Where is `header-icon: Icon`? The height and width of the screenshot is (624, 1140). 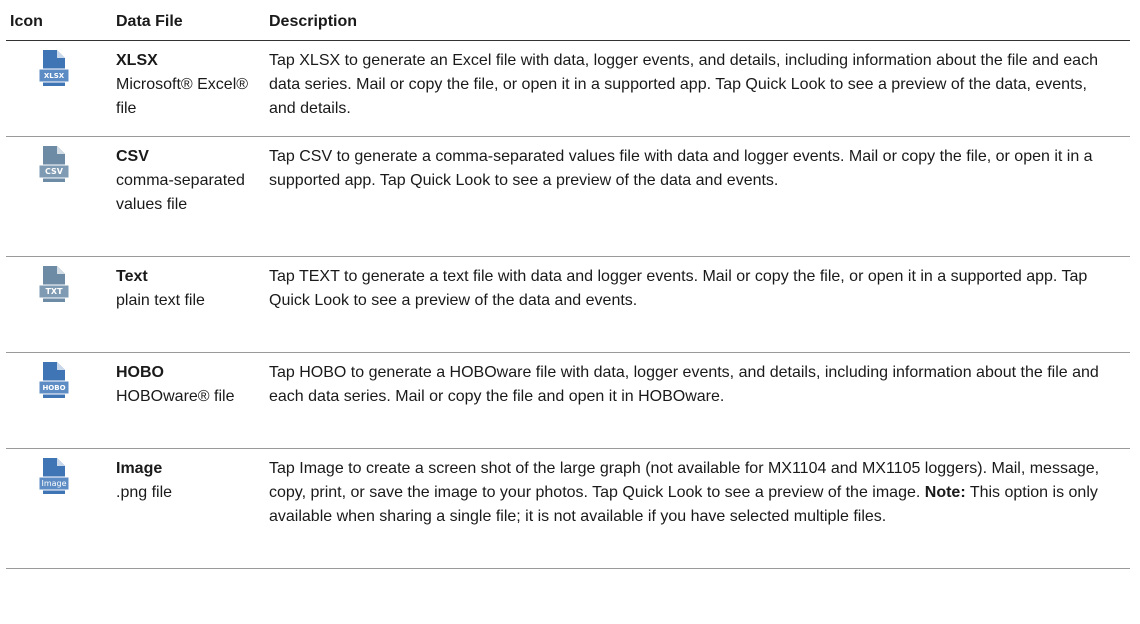 header-icon: Icon is located at coordinates (56, 22).